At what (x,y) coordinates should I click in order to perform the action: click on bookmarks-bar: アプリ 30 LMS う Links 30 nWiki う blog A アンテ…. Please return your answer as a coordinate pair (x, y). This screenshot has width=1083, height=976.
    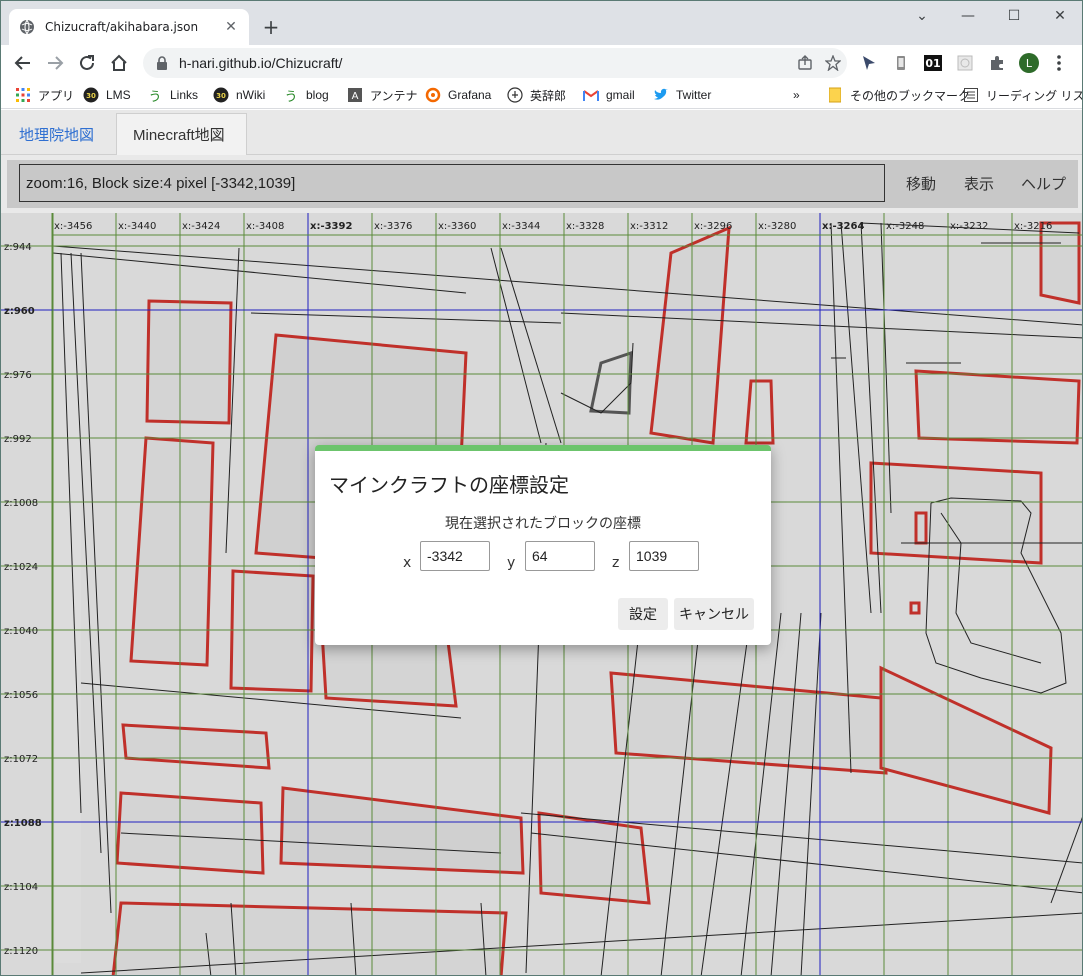
    Looking at the image, I should click on (541, 95).